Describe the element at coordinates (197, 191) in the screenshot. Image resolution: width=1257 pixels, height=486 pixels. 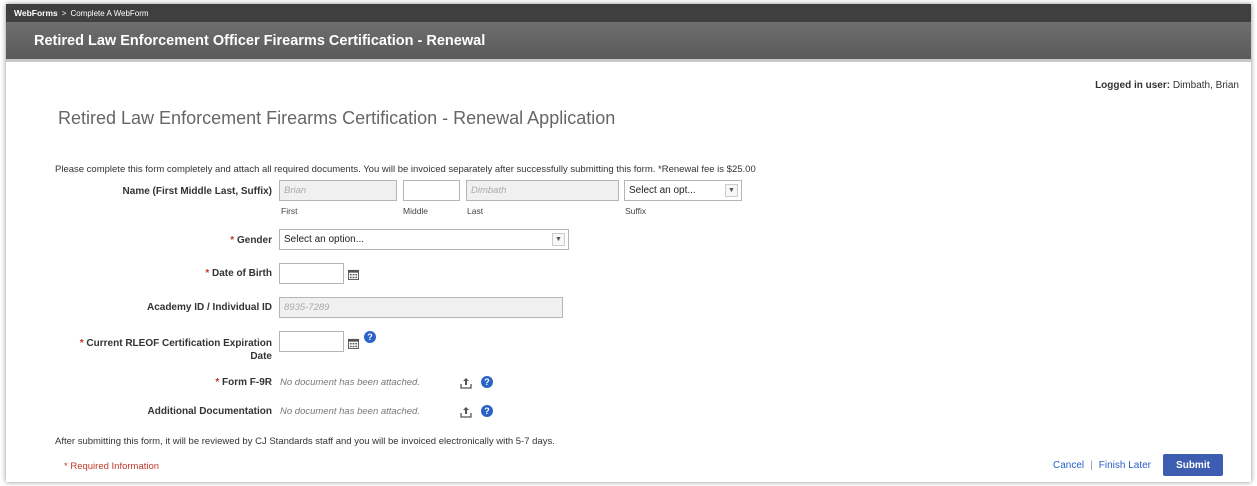
I see `name-label: Name (First Middle Last, Suffix)` at that location.